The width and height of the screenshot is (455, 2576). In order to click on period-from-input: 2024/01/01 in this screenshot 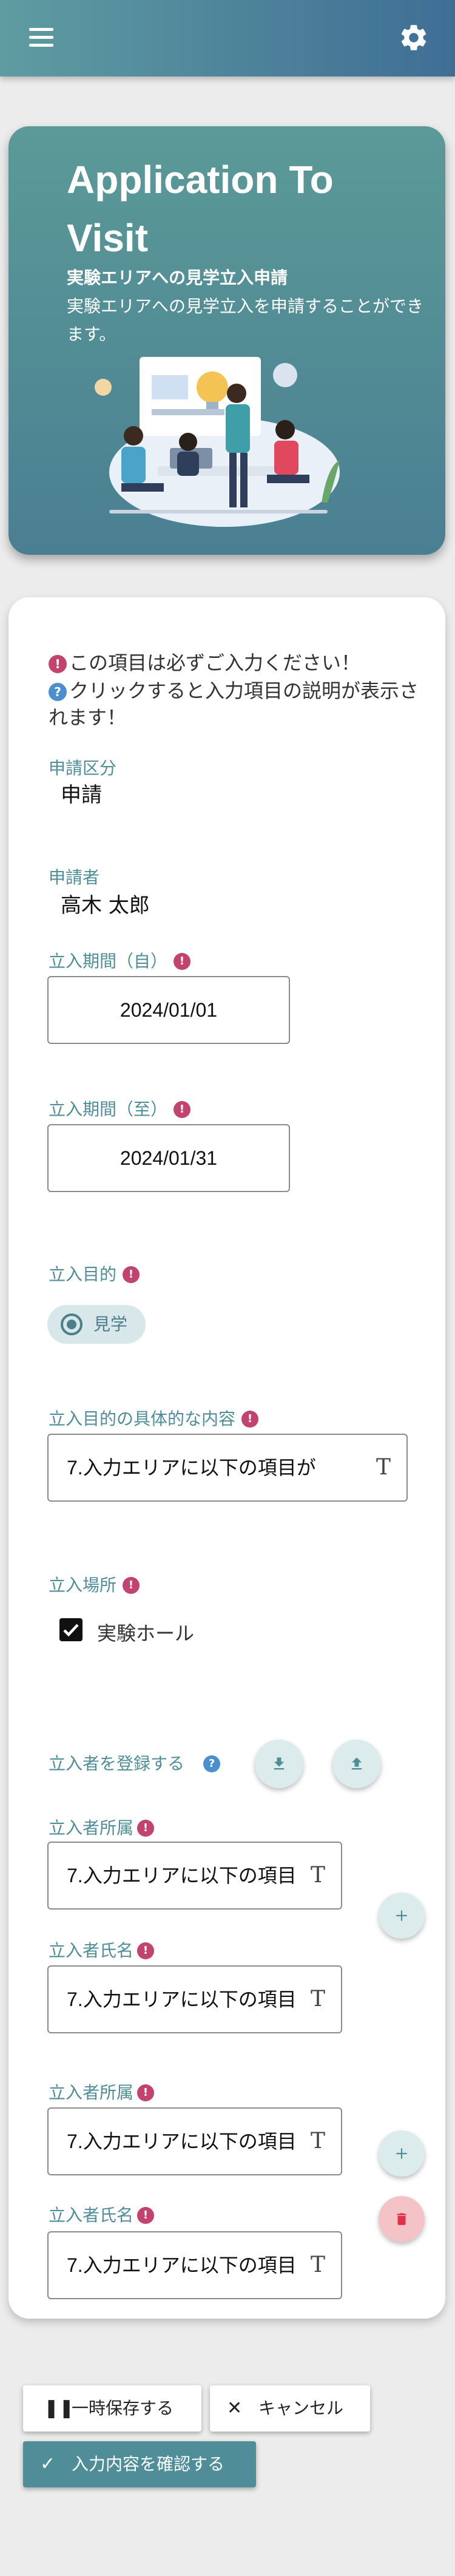, I will do `click(168, 1010)`.